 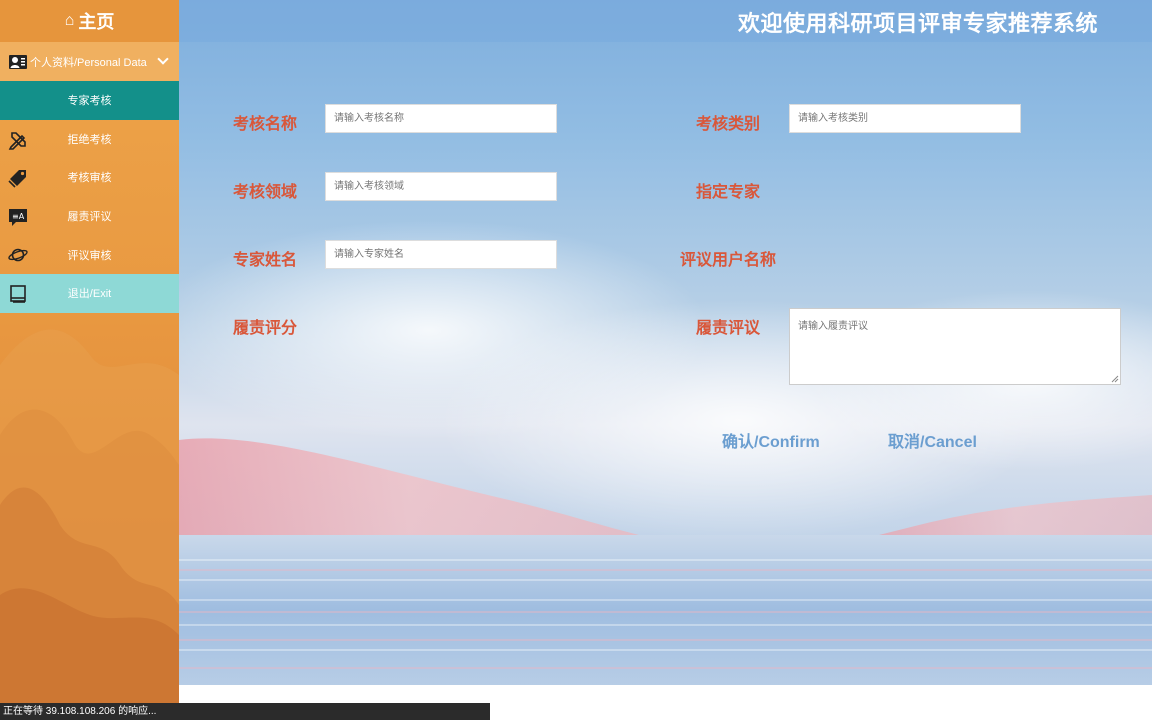 I want to click on mountain-background, so click(x=89, y=517).